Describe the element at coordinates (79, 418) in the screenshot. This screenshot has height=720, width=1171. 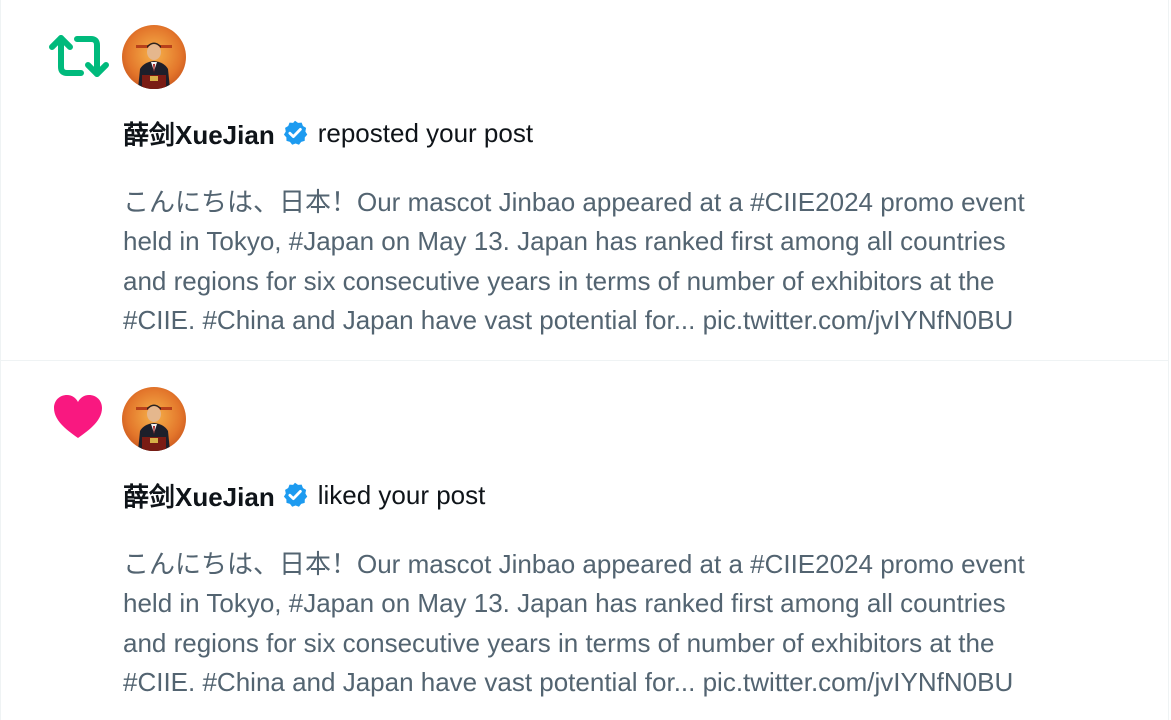
I see `heart-icon` at that location.